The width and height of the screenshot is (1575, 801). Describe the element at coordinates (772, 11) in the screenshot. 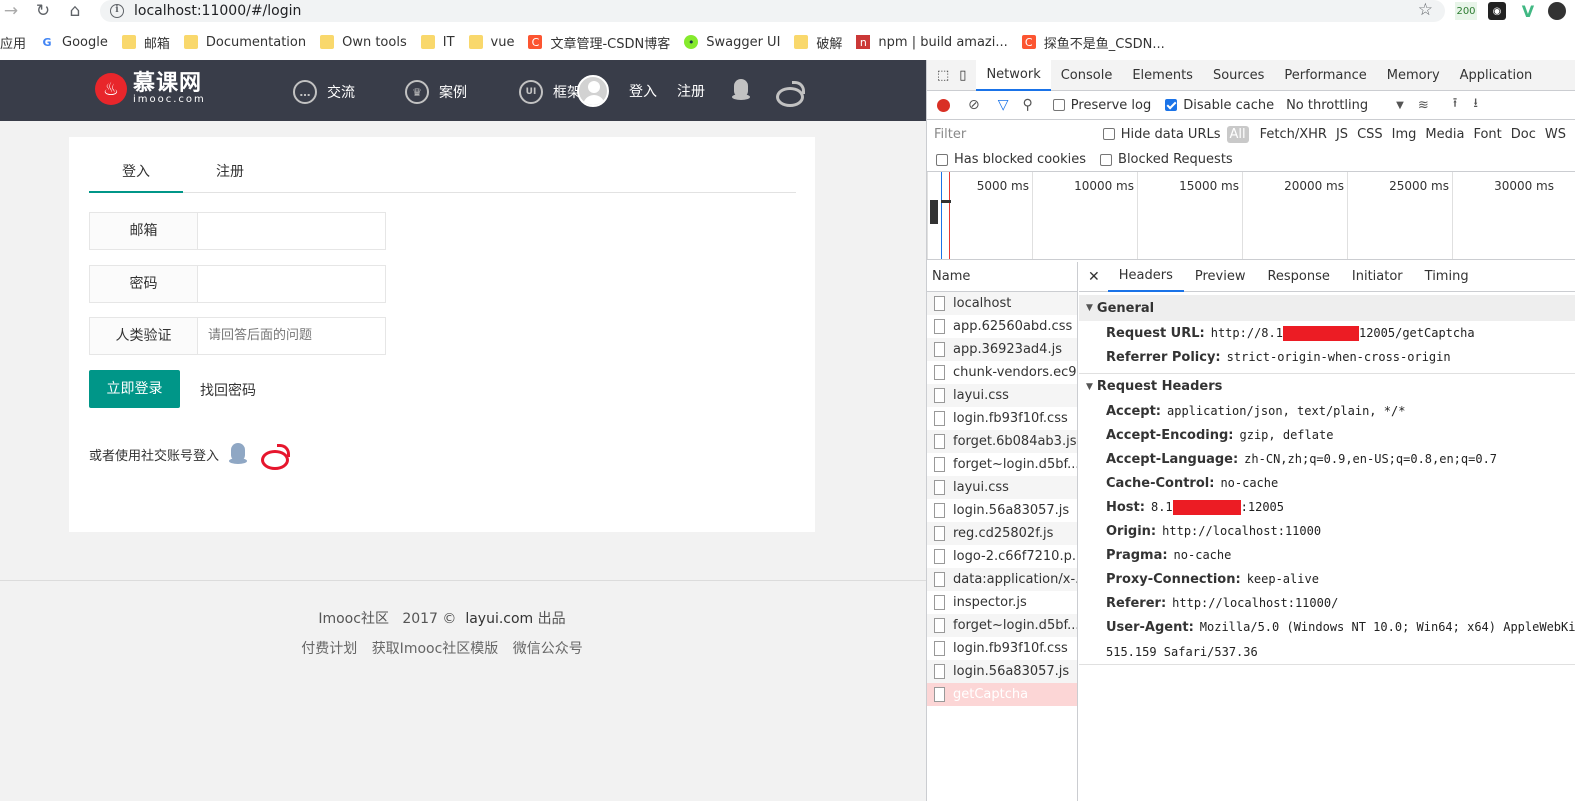

I see `address-bar: i localhost:11000/#/login ☆` at that location.